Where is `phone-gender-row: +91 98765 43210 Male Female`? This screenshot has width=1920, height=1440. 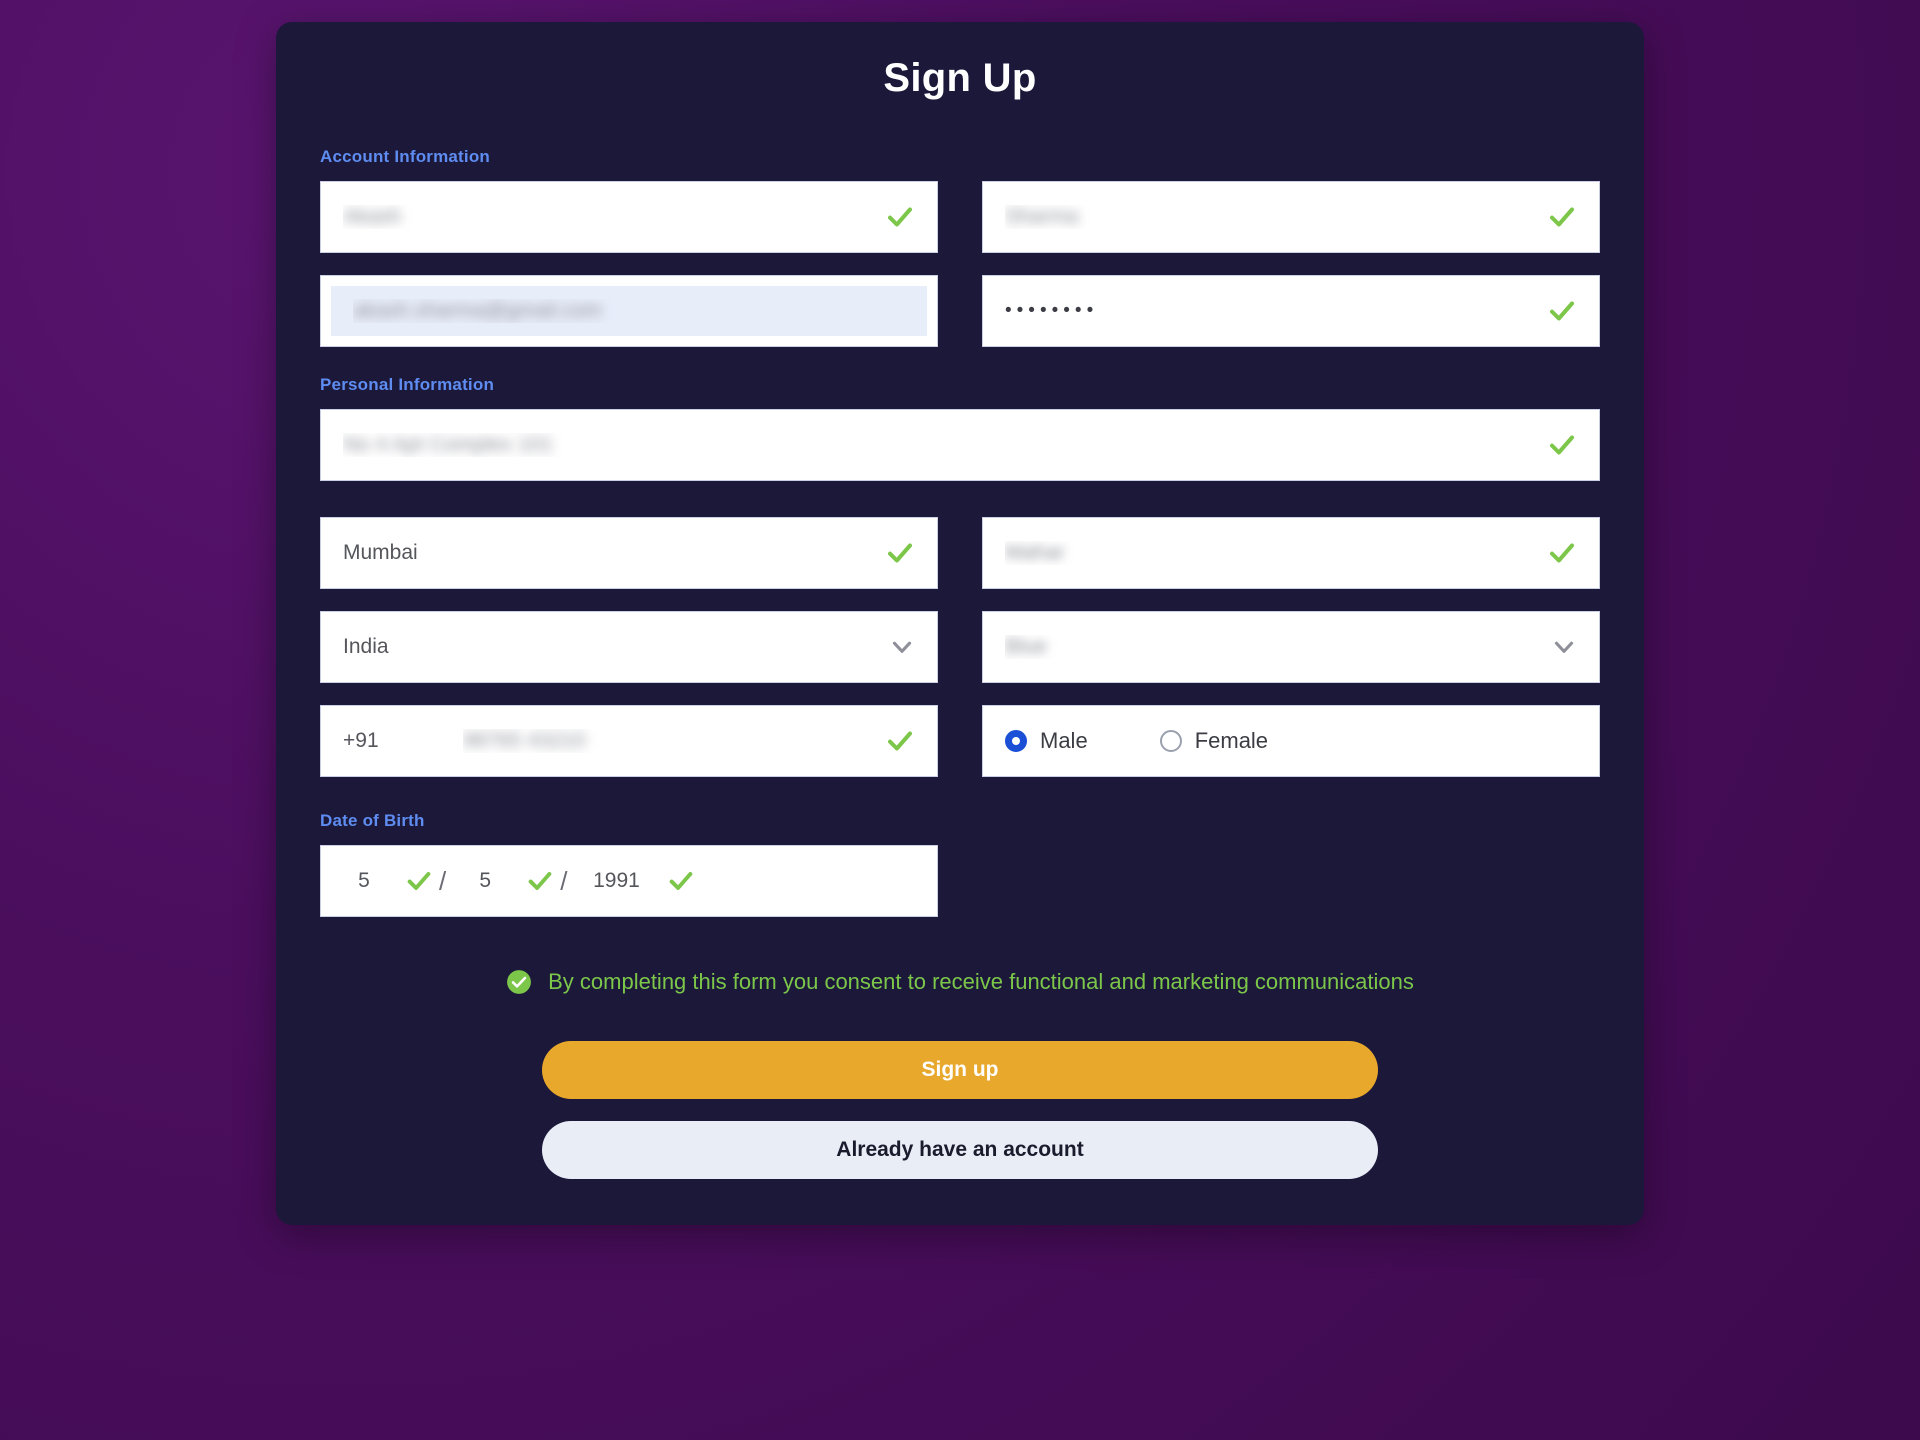
phone-gender-row: +91 98765 43210 Male Female is located at coordinates (960, 741).